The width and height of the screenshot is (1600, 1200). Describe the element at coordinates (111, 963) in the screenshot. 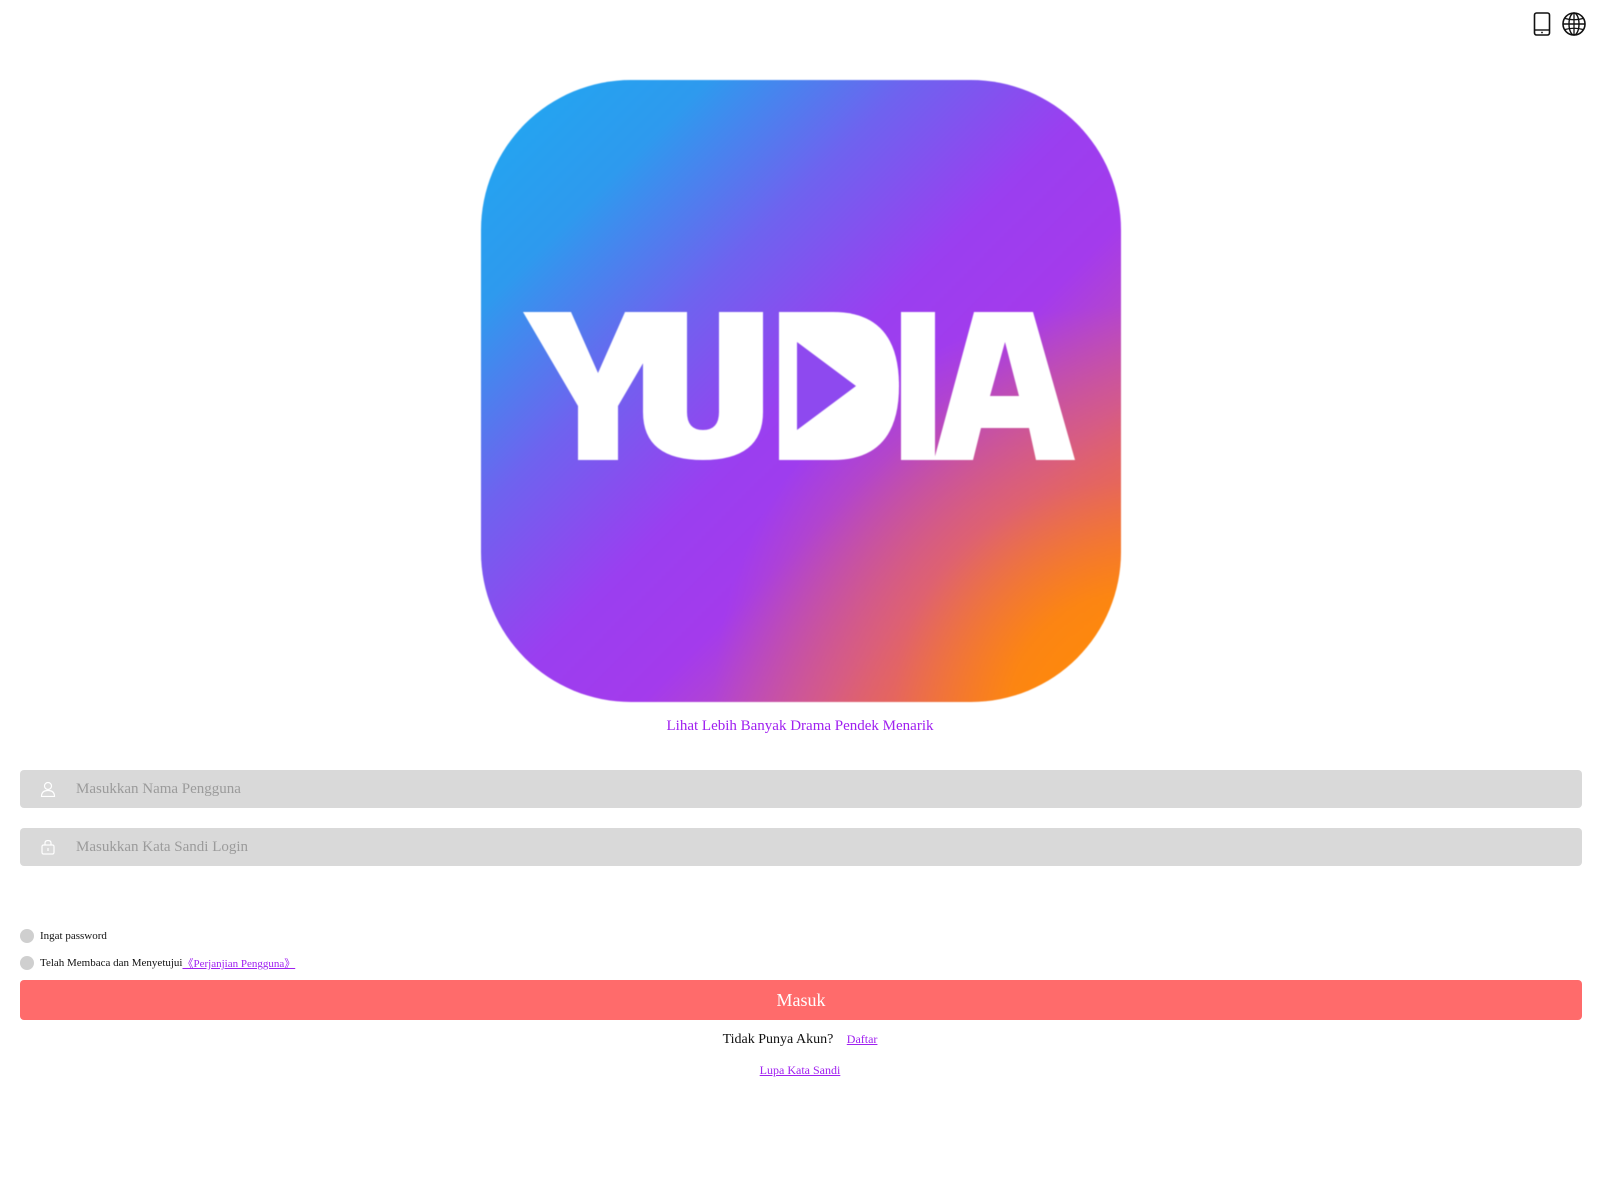

I see `agreement-label: Telah Membaca dan Menyetujui` at that location.